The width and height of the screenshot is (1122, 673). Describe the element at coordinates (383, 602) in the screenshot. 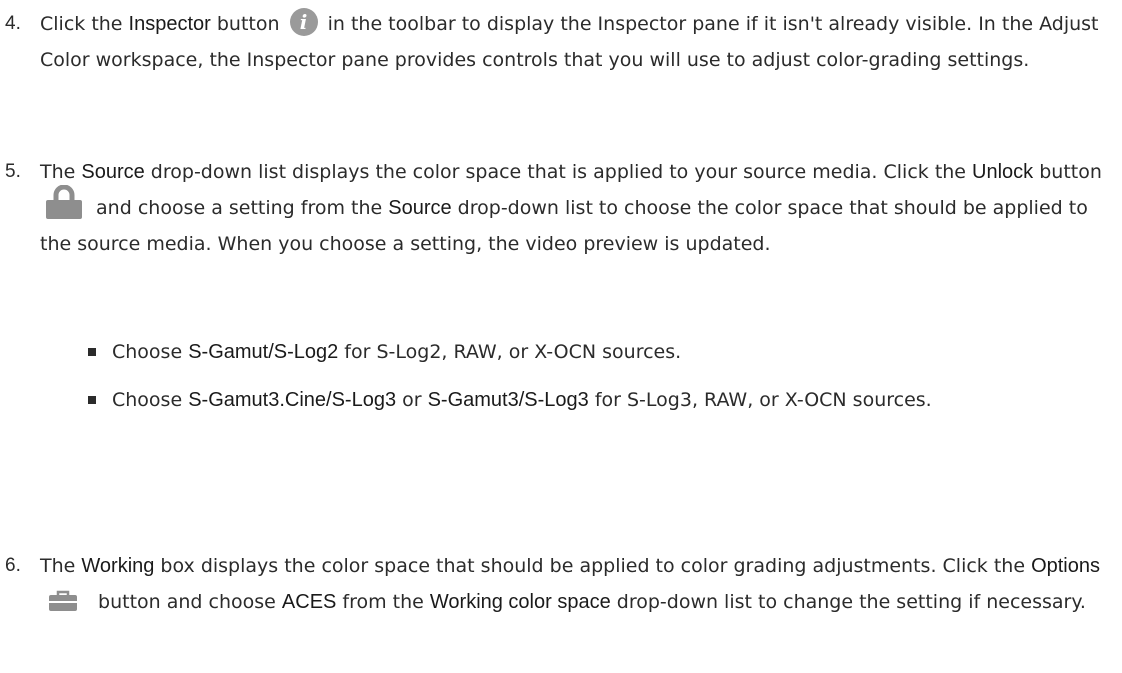

I see `step-text: from the` at that location.